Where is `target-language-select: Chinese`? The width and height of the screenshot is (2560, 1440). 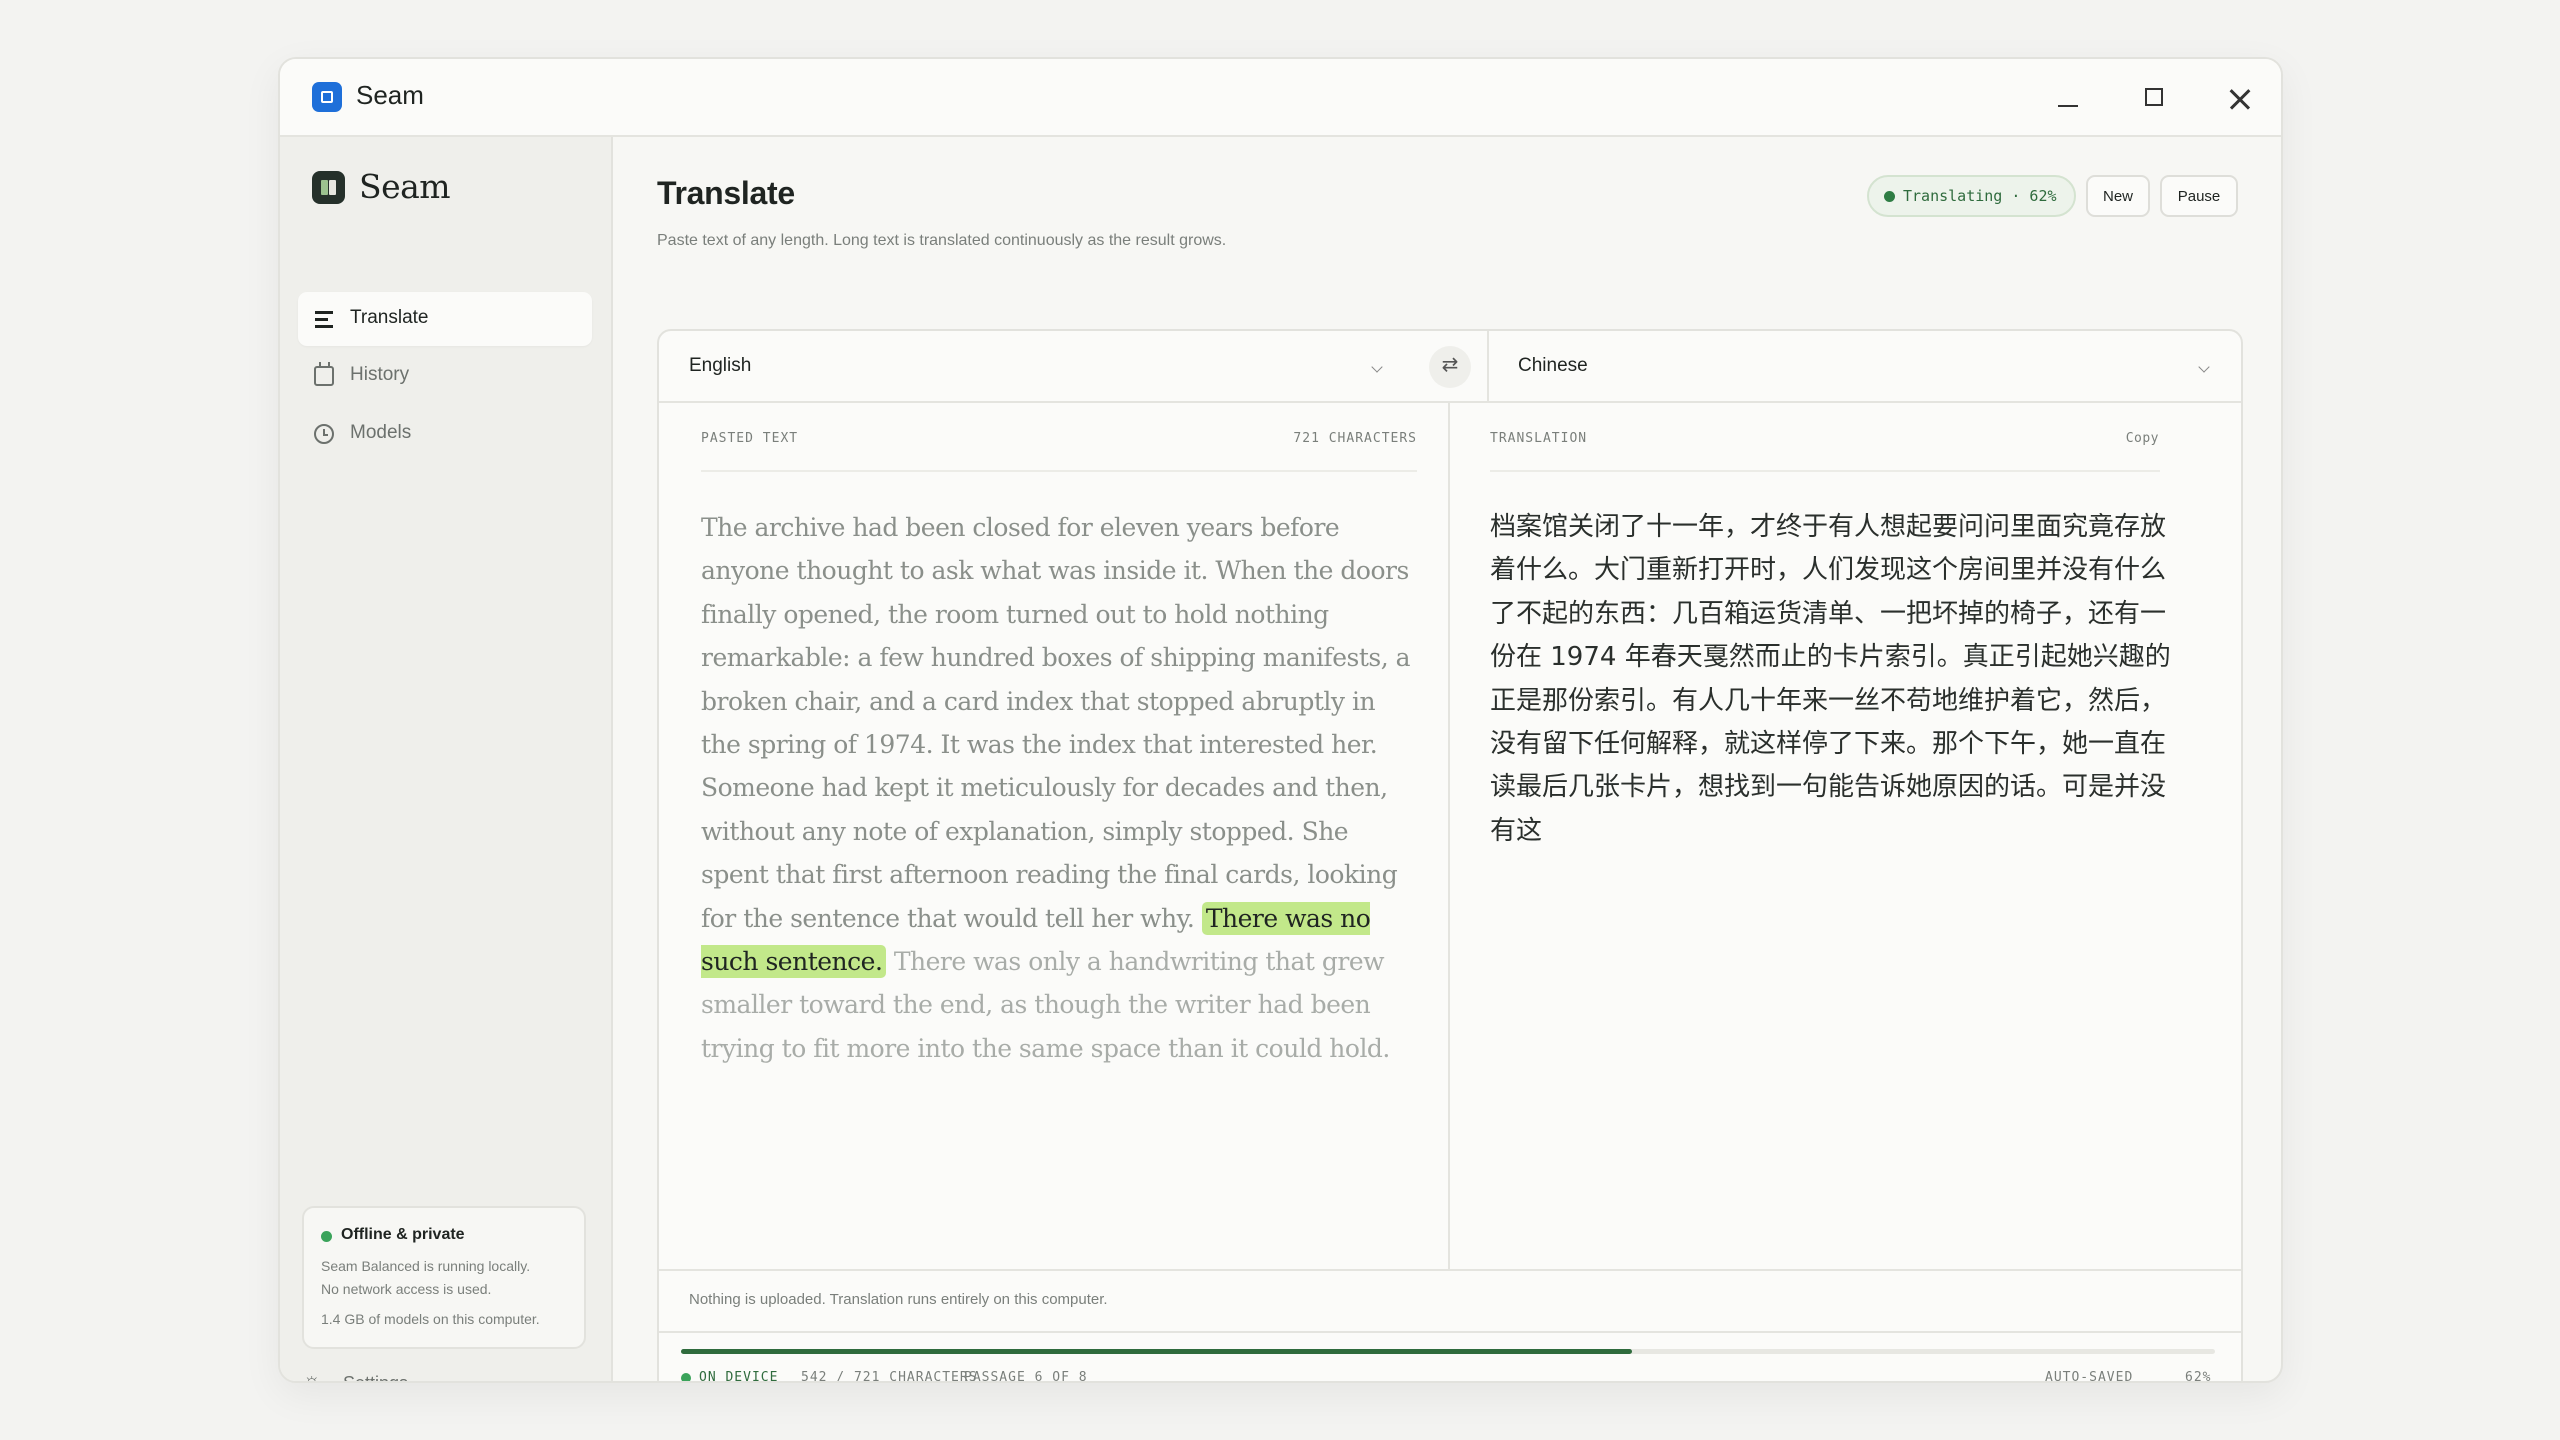 target-language-select: Chinese is located at coordinates (1553, 366).